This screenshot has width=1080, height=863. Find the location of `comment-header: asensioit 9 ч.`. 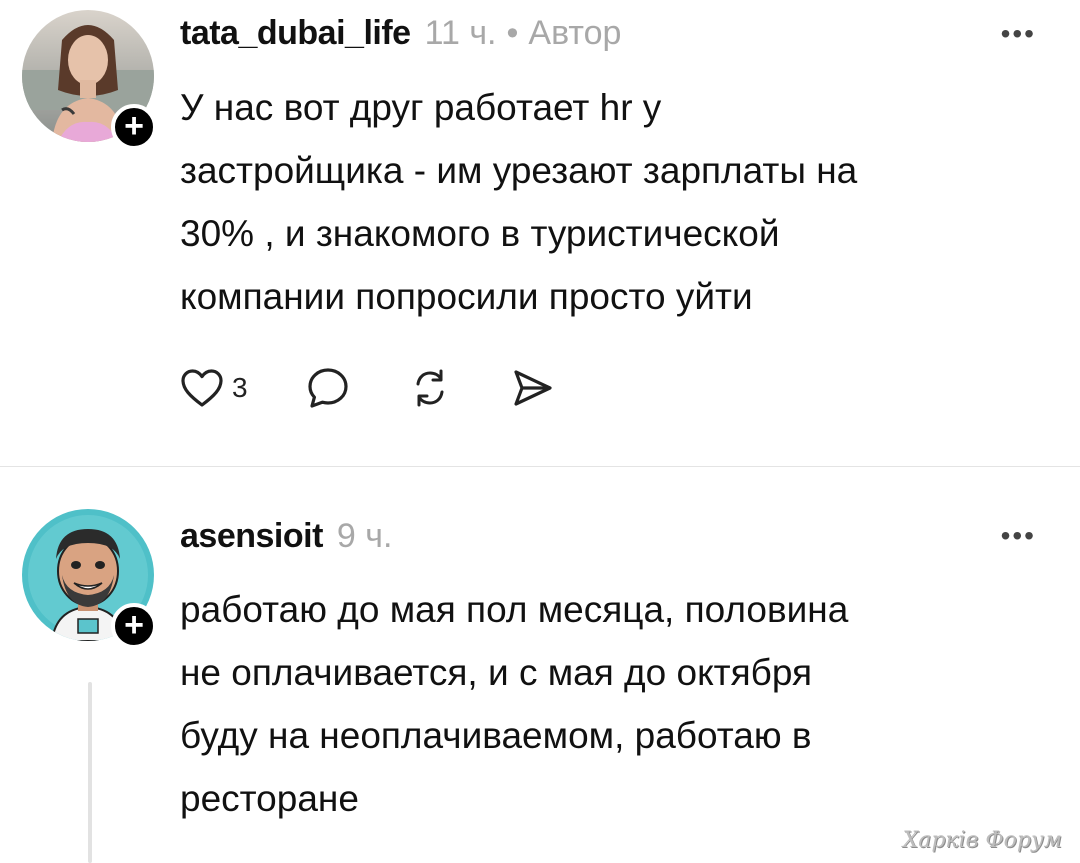

comment-header: asensioit 9 ч. is located at coordinates (286, 539).